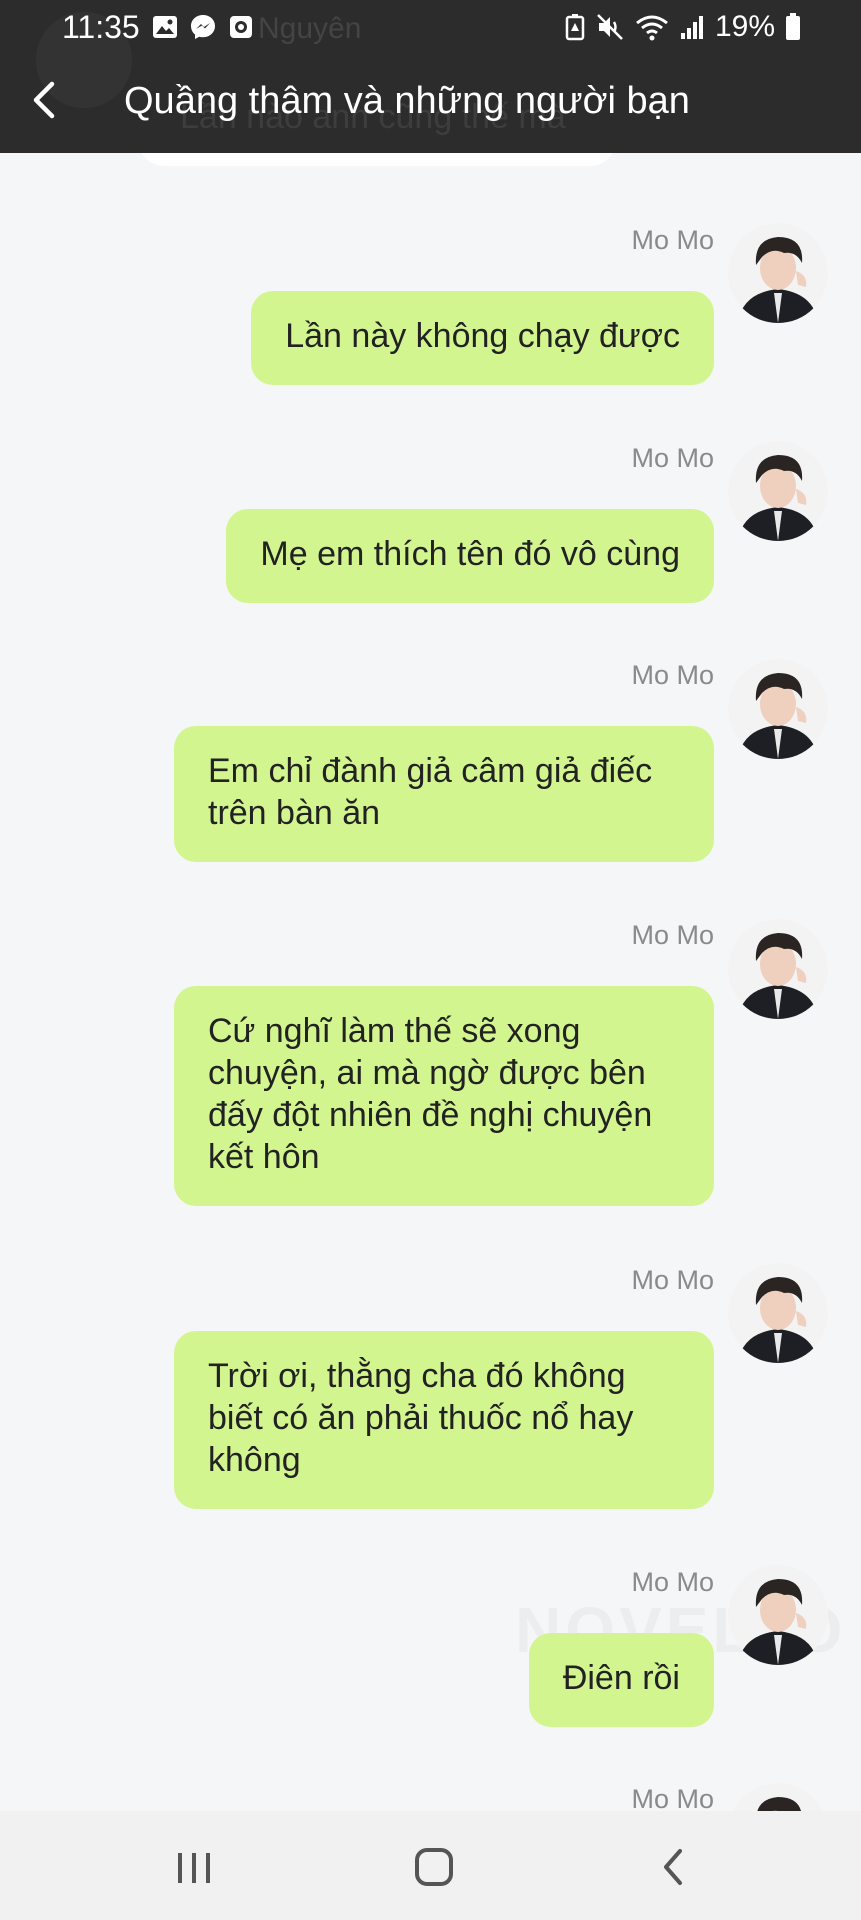 This screenshot has width=861, height=1920. What do you see at coordinates (691, 27) in the screenshot?
I see `signal-icon` at bounding box center [691, 27].